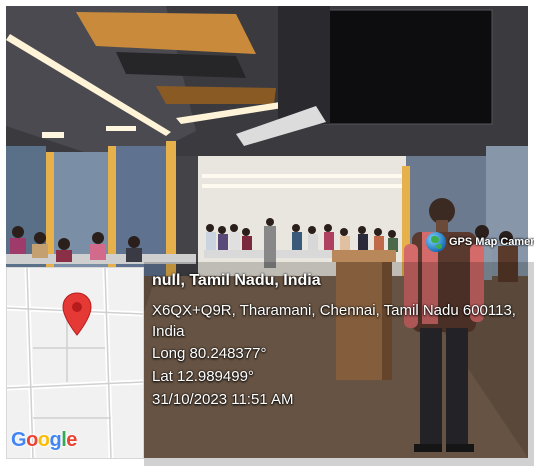  I want to click on gps-camera-badge: GPS Map Camera, so click(480, 242).